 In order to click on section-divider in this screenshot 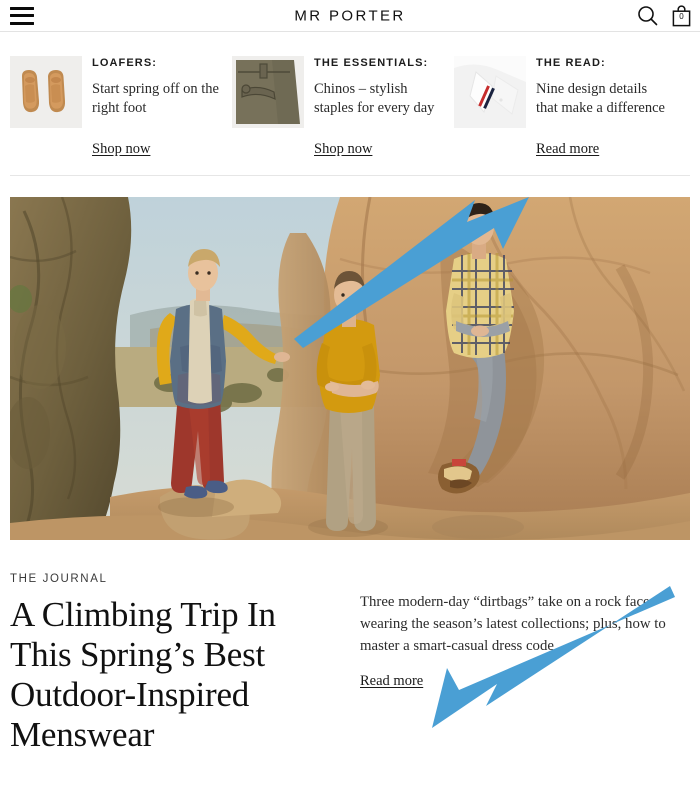, I will do `click(350, 175)`.